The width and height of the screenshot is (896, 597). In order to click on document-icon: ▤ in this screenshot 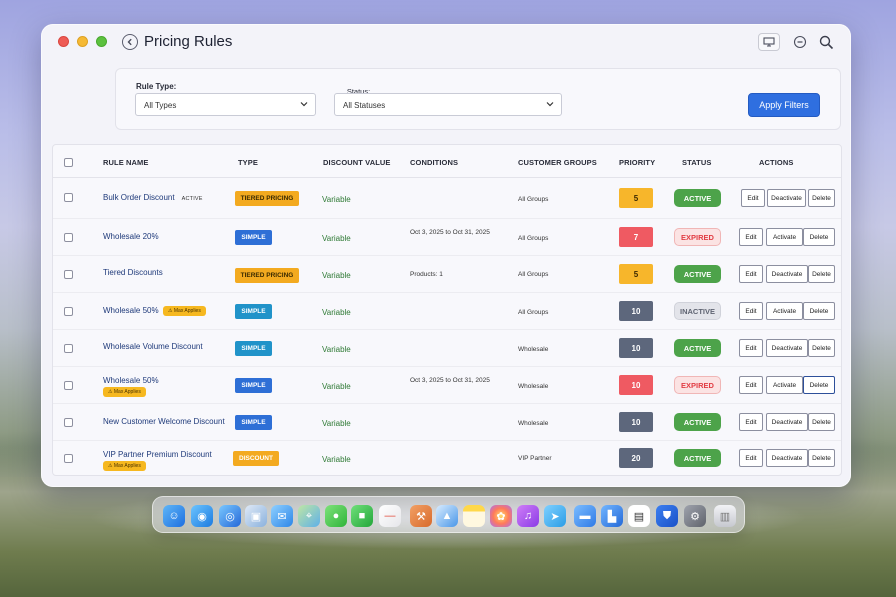, I will do `click(639, 516)`.